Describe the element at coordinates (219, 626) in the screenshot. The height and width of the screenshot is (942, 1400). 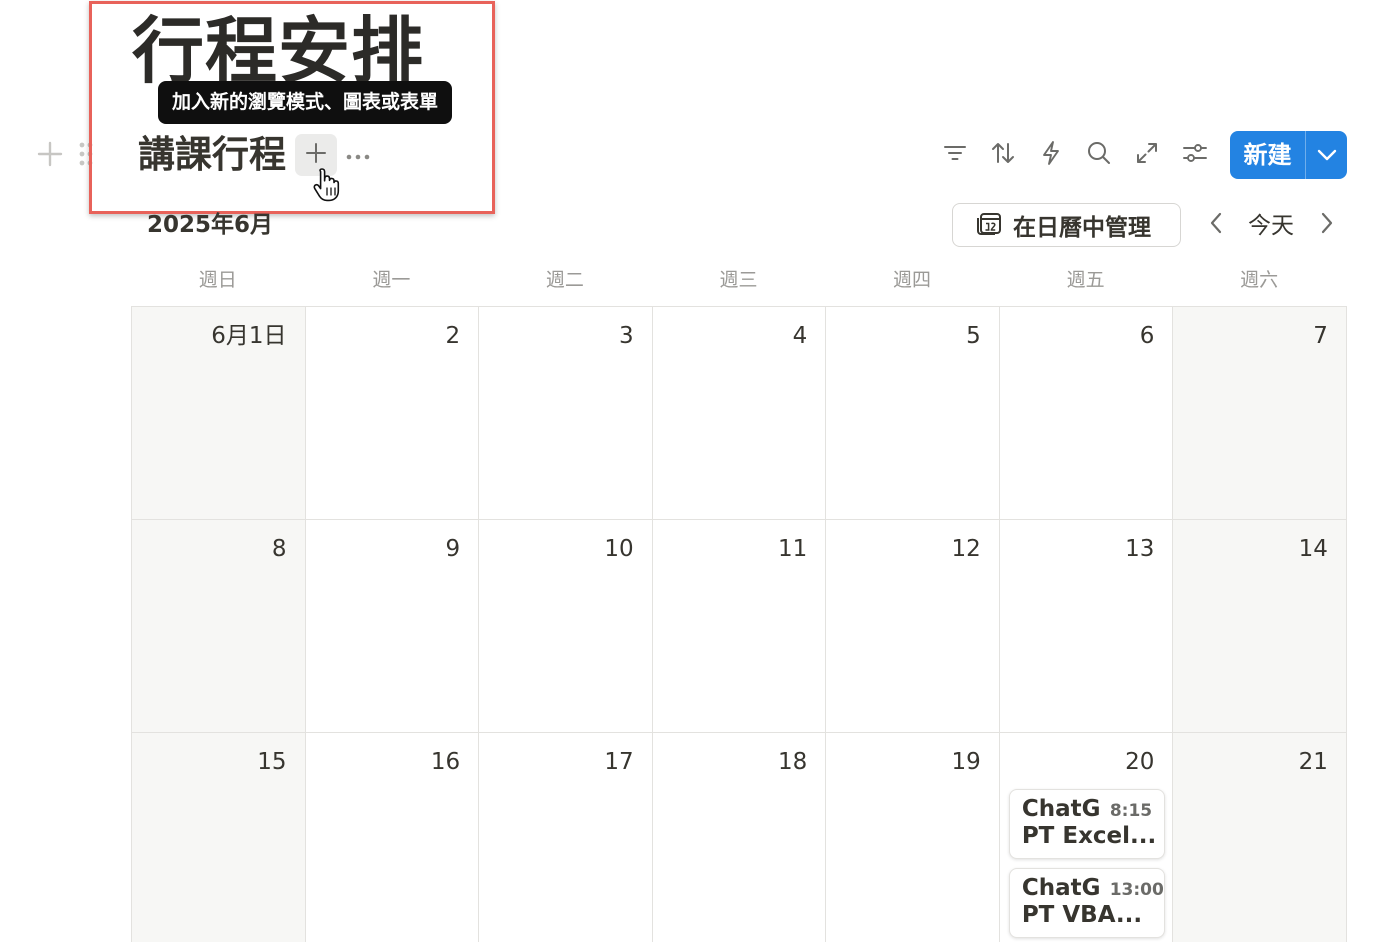
I see `calendar-day-cell: 8` at that location.